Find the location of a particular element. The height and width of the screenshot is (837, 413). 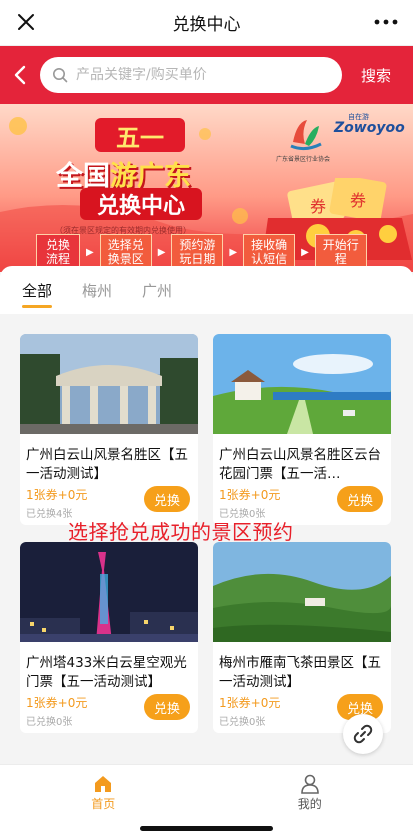

nav-home: 首页 is located at coordinates (103, 792).